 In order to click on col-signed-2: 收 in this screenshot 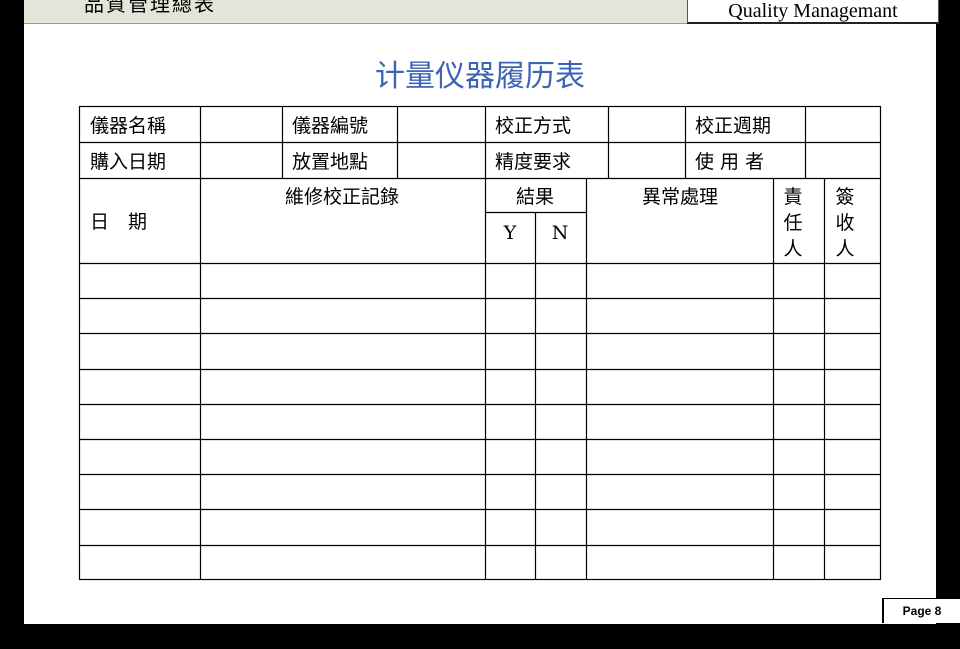, I will do `click(844, 223)`.